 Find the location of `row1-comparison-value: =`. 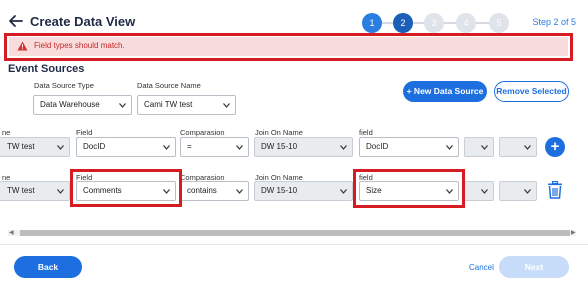

row1-comparison-value: = is located at coordinates (189, 146).